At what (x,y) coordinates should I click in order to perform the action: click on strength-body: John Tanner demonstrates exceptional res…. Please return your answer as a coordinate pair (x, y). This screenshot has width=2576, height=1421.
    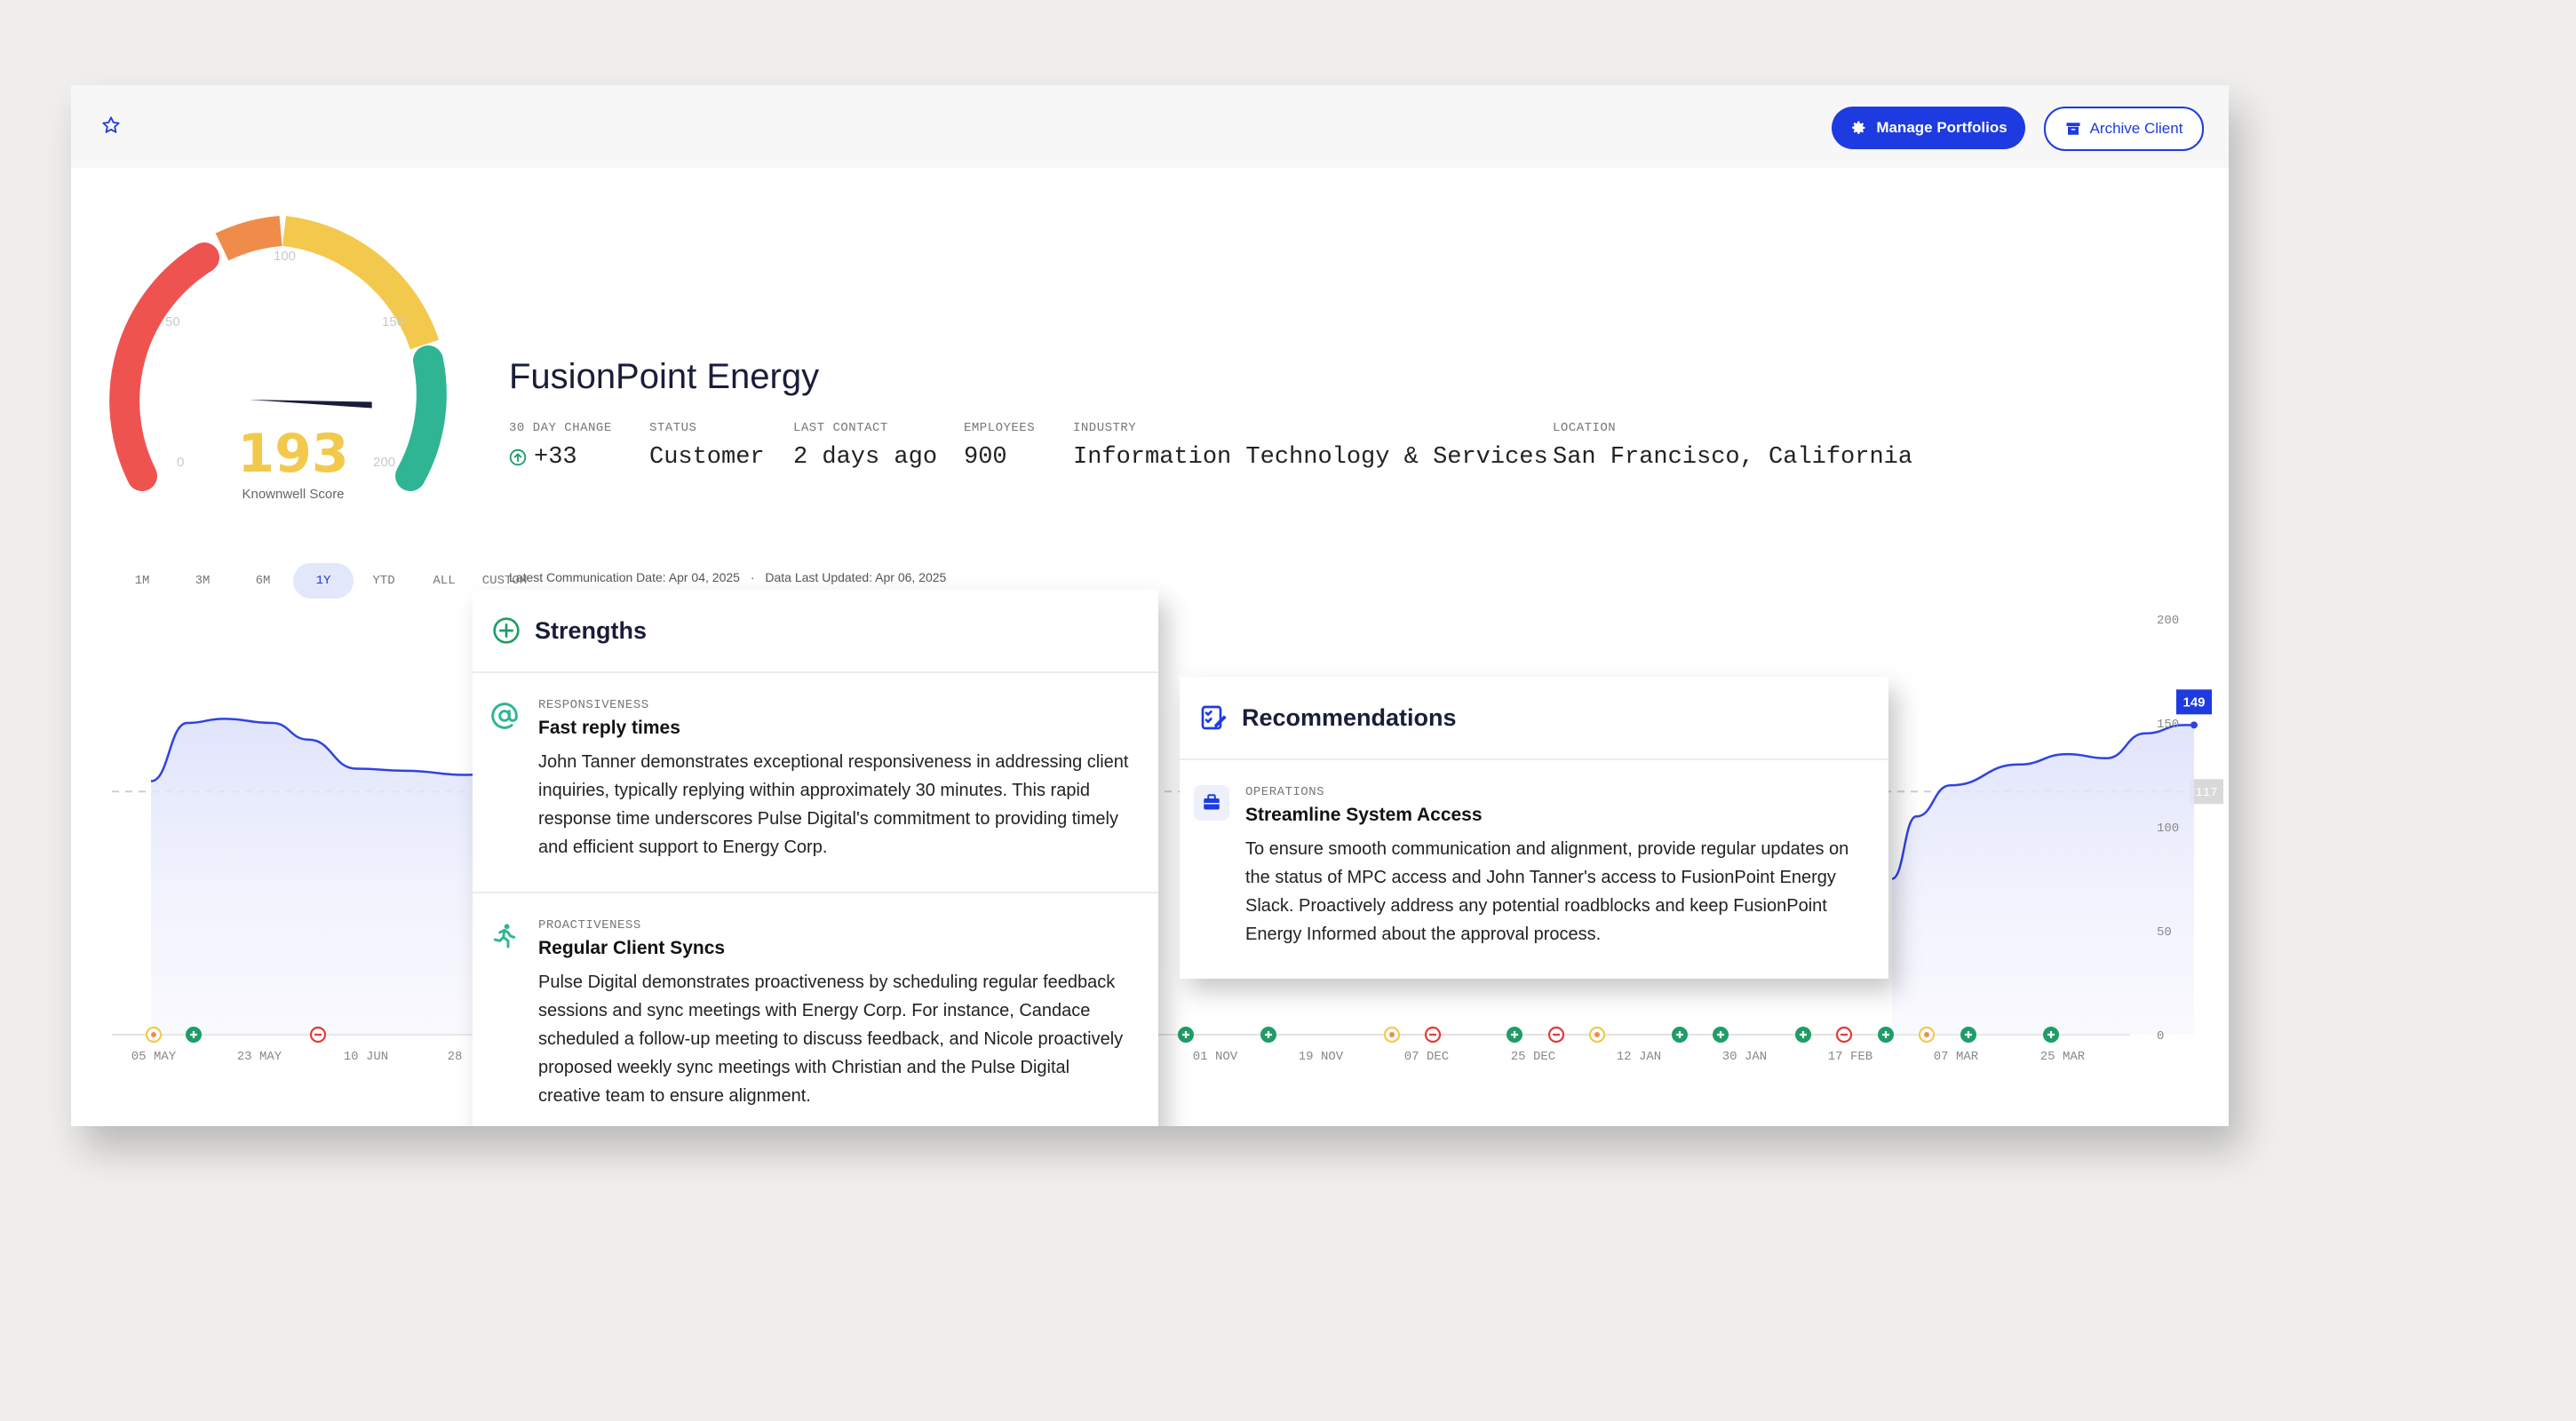
    Looking at the image, I should click on (833, 804).